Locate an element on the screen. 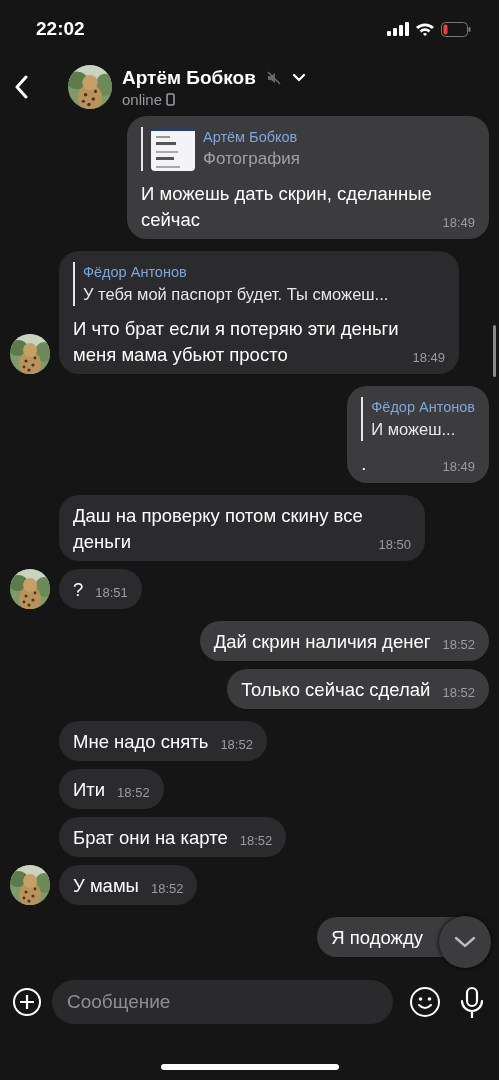 This screenshot has width=499, height=1080. message-text: Мне надо снять is located at coordinates (141, 741).